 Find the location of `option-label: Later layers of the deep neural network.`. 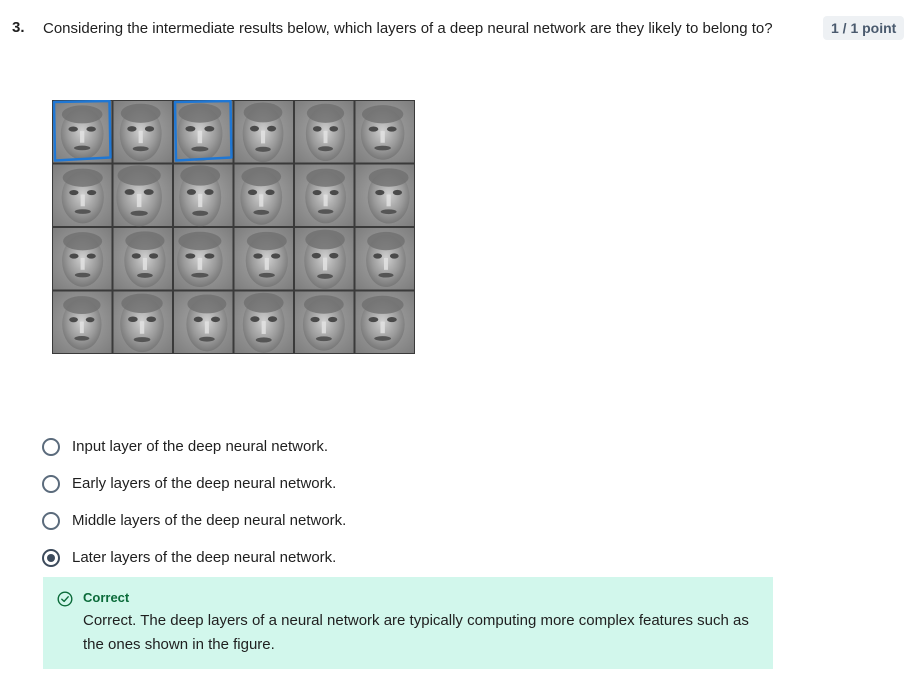

option-label: Later layers of the deep neural network. is located at coordinates (204, 557).